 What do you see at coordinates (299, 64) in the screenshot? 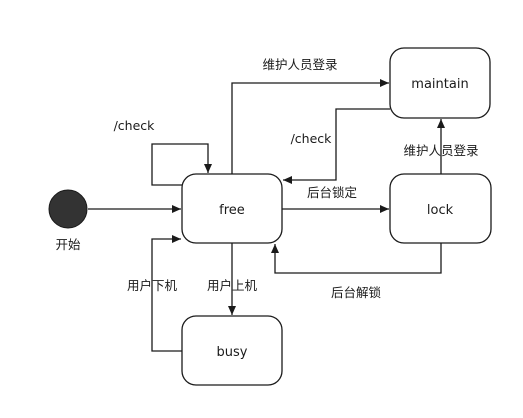
I see `edge-free-maintain-label: 维护人员登录` at bounding box center [299, 64].